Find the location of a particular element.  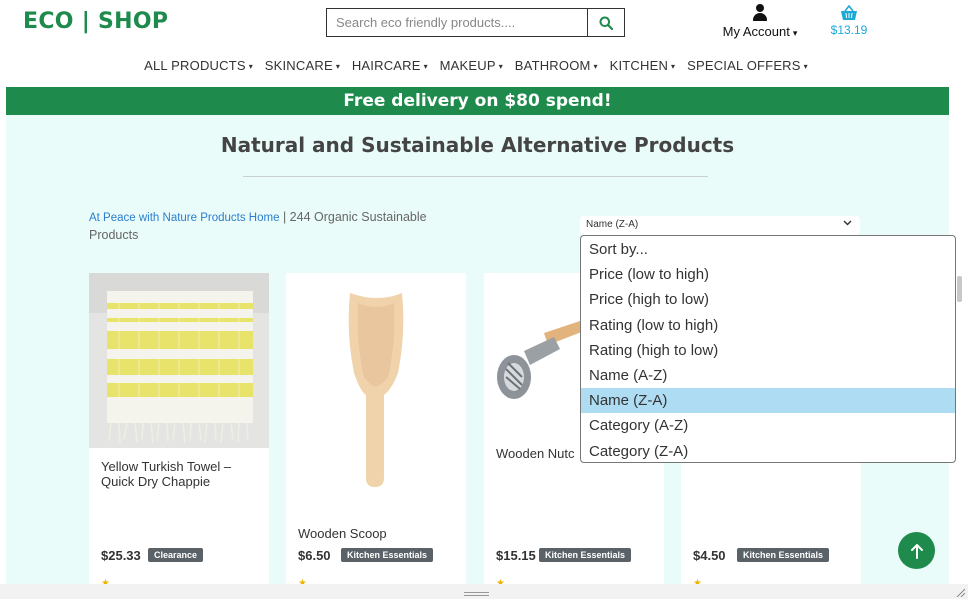

drag-handle is located at coordinates (476, 594).